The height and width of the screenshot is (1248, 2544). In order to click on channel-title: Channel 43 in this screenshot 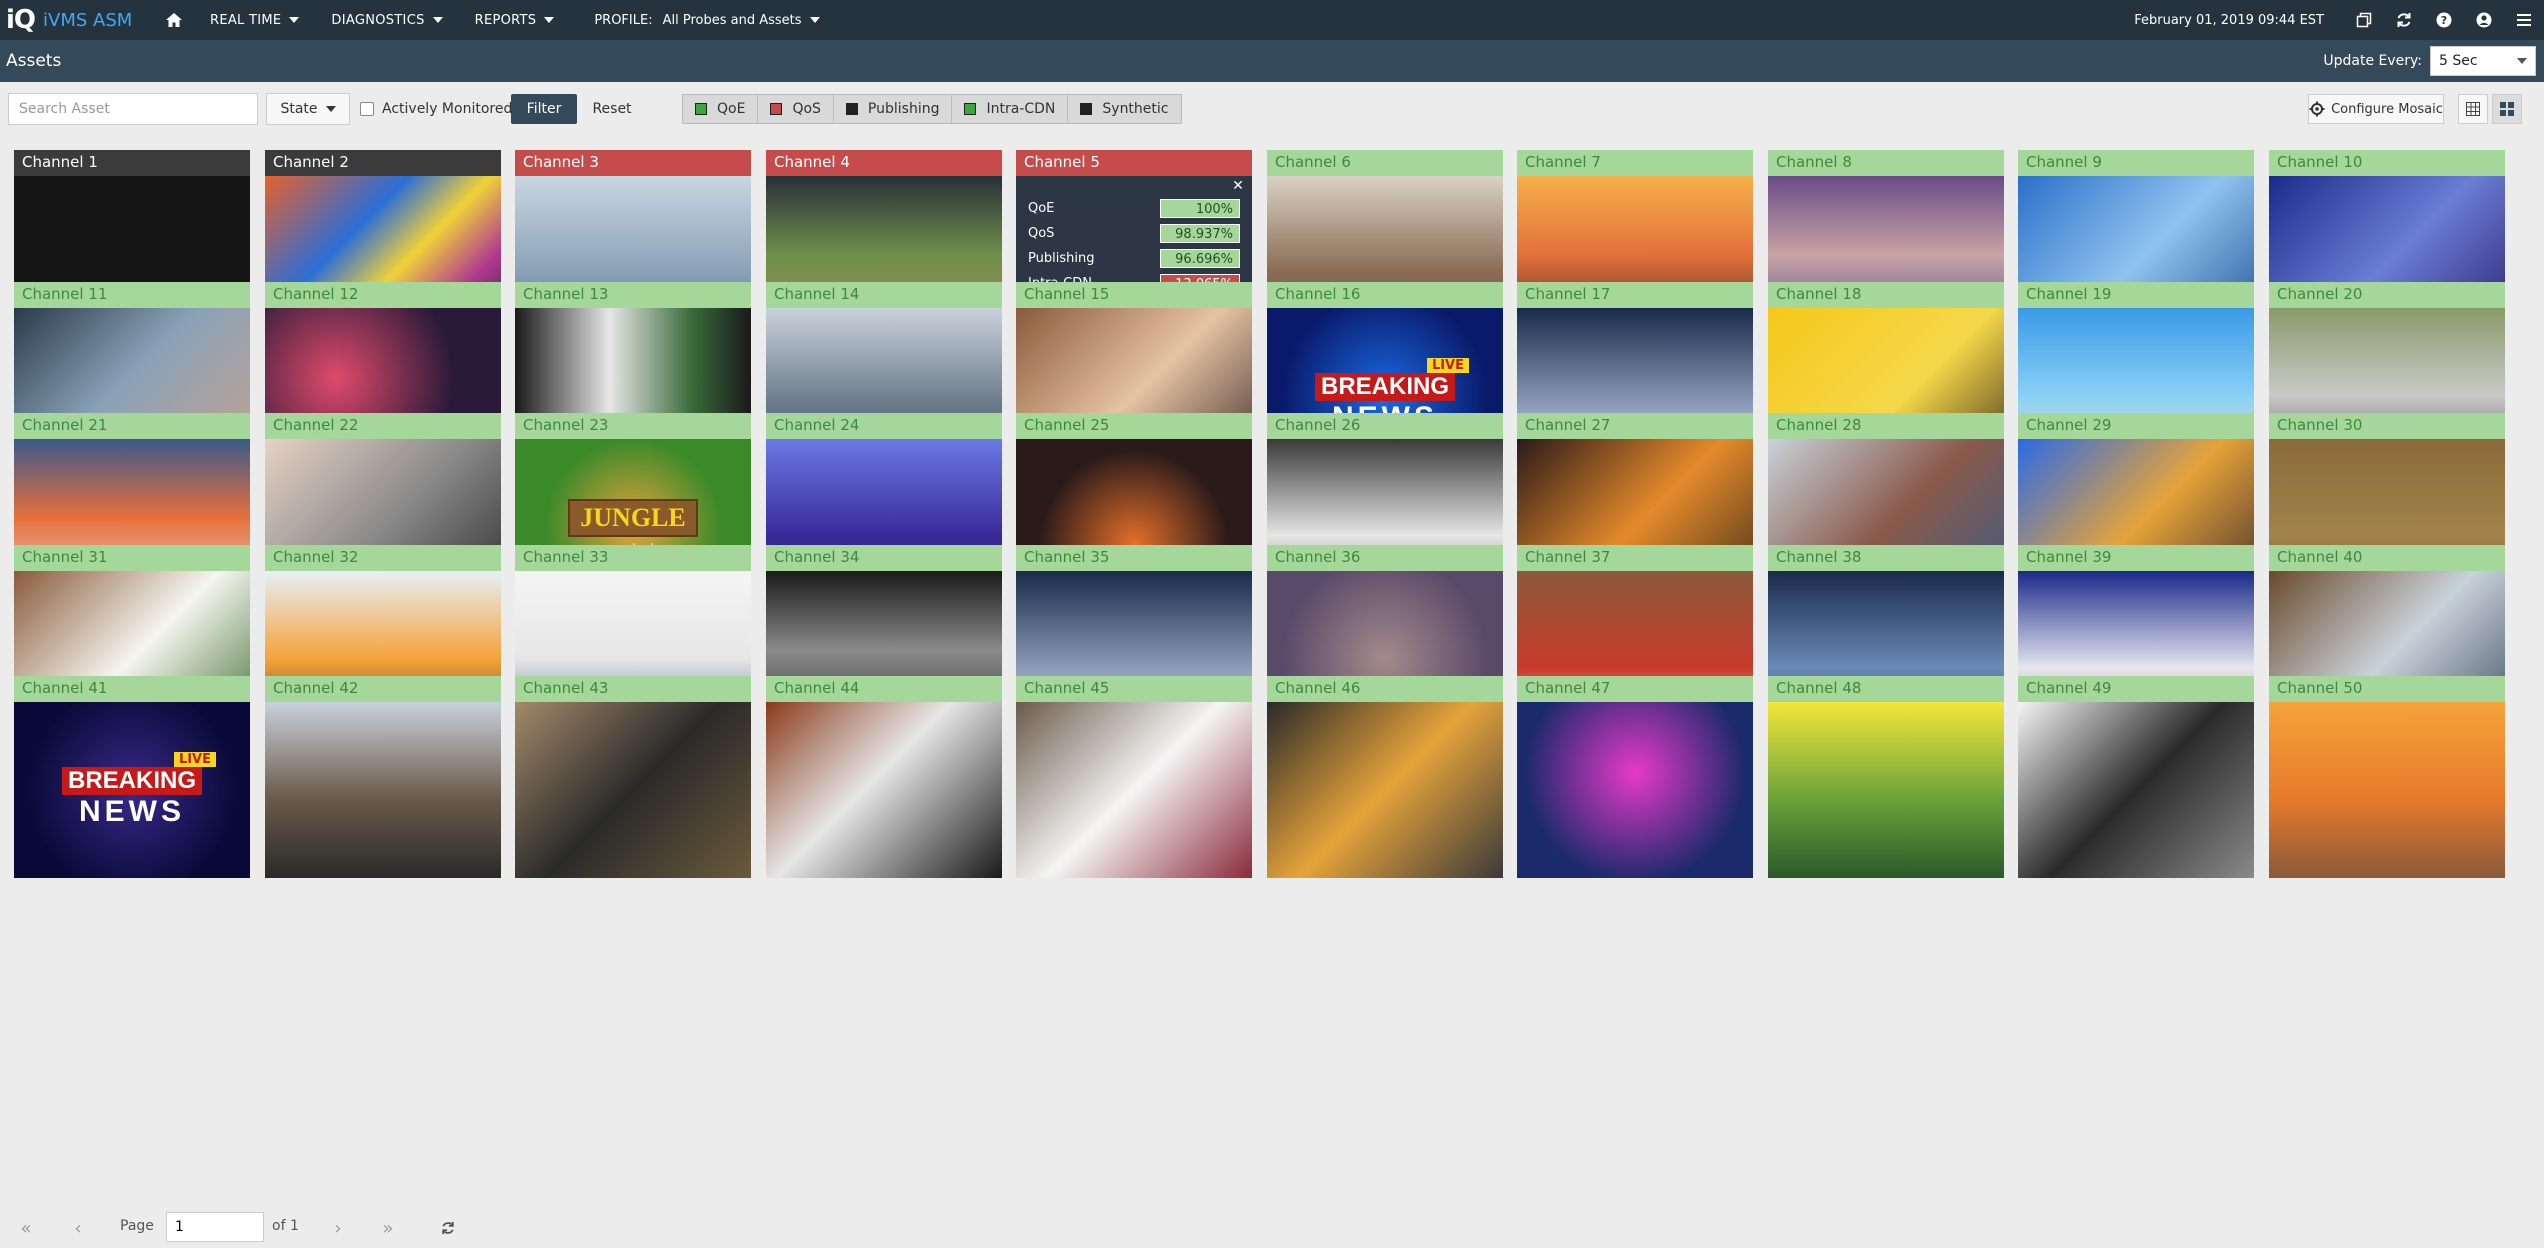, I will do `click(633, 689)`.